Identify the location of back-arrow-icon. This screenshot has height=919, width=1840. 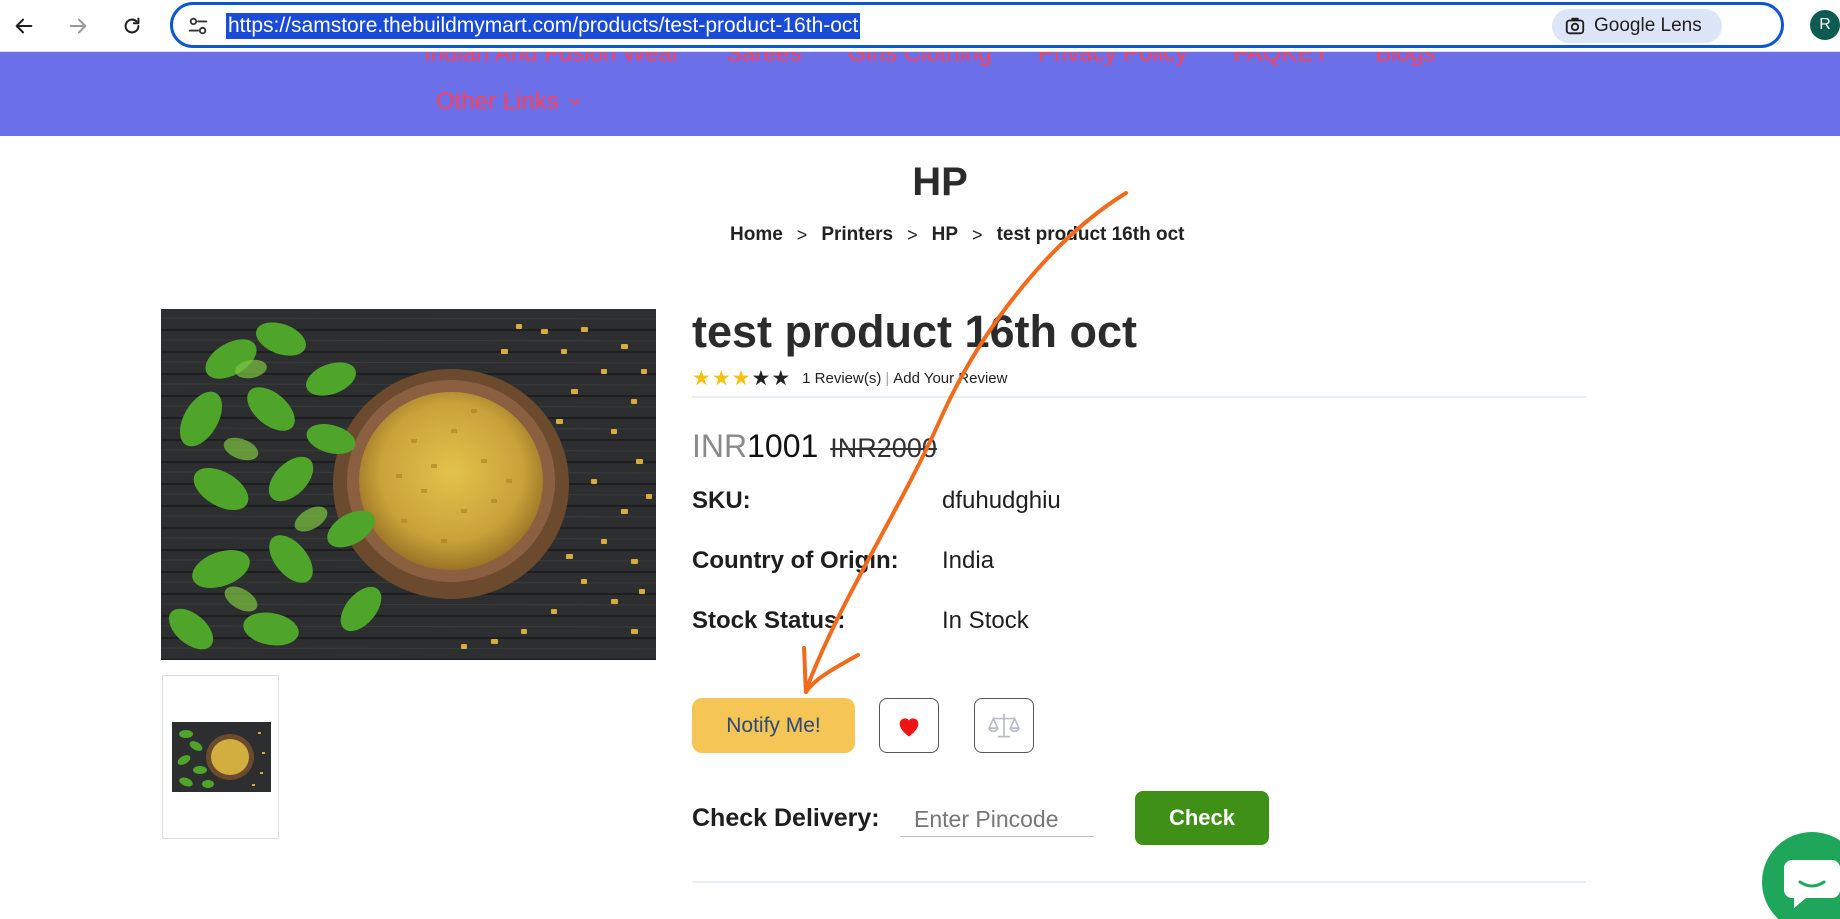
(24, 26).